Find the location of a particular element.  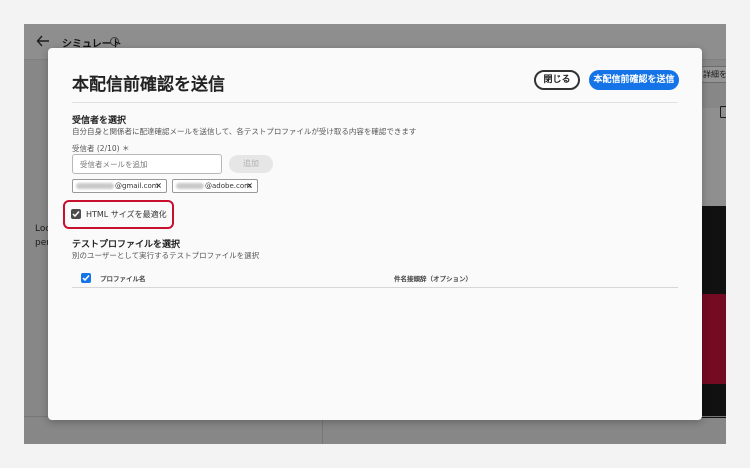

recipients-heading: 受信者を選択 is located at coordinates (99, 121).